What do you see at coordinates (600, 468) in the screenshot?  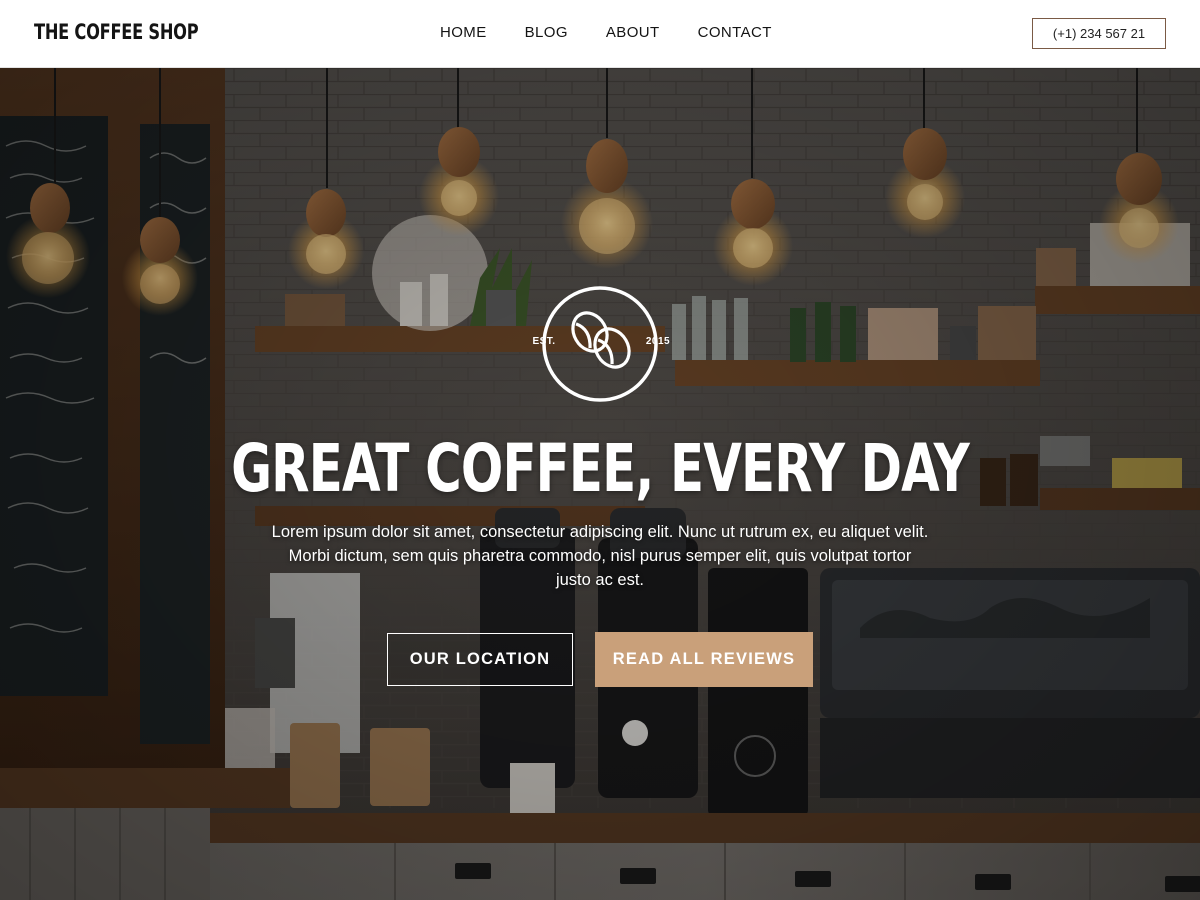 I see `hero-headline: GREAT COFFEE, EVERY DAY` at bounding box center [600, 468].